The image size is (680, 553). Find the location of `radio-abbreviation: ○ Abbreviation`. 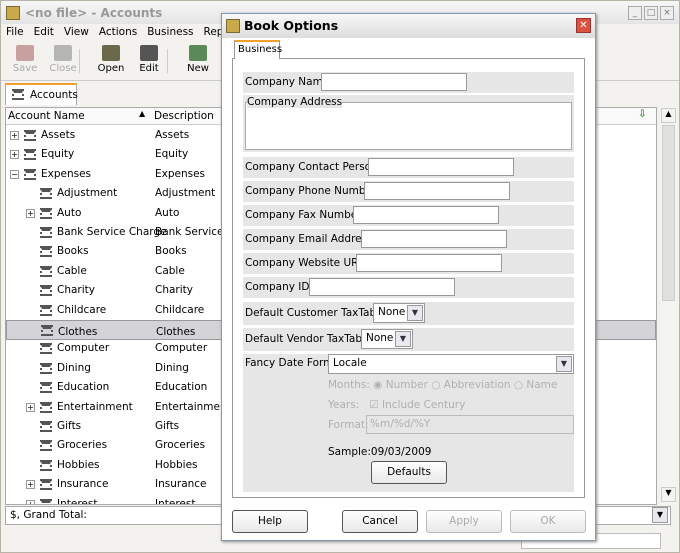

radio-abbreviation: ○ Abbreviation is located at coordinates (470, 385).